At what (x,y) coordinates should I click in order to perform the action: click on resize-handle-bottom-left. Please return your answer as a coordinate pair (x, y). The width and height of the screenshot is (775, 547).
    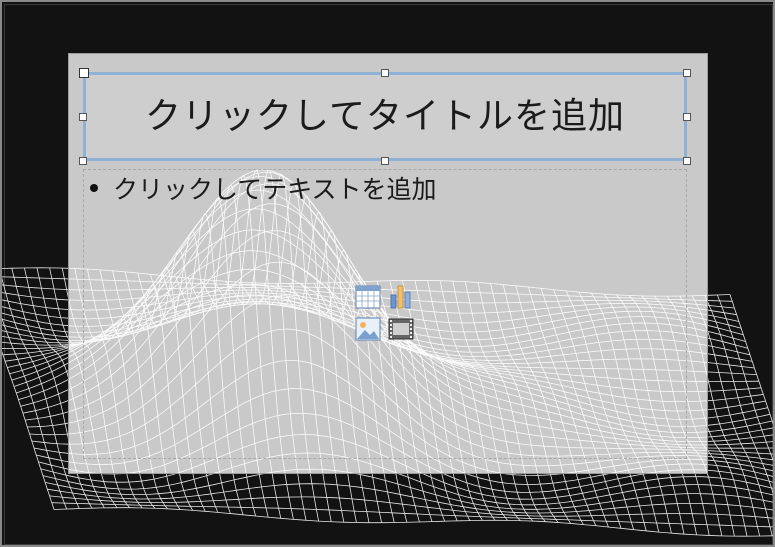
    Looking at the image, I should click on (83, 161).